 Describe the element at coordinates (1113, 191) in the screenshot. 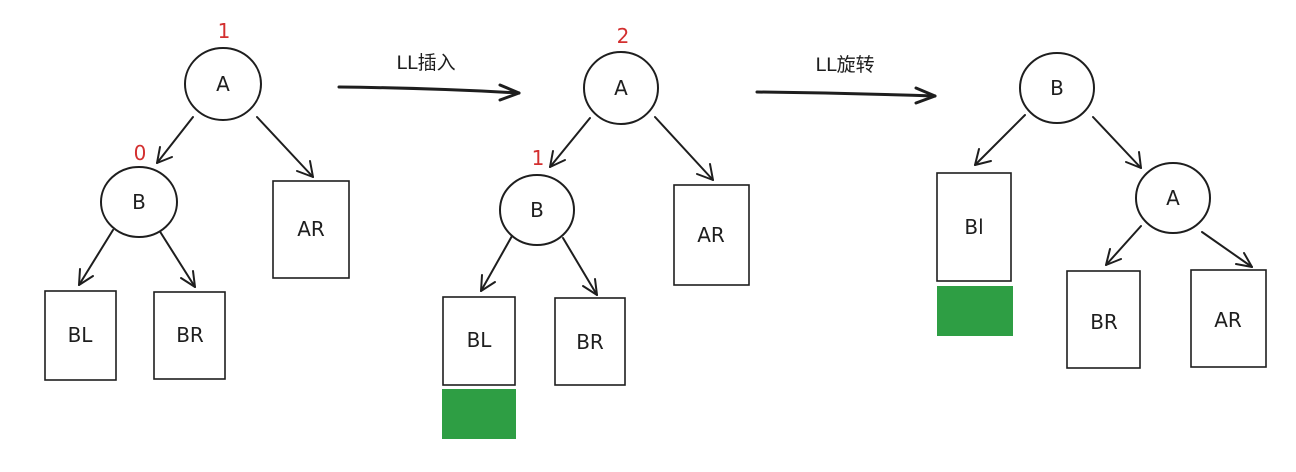

I see `stage3-edges` at that location.